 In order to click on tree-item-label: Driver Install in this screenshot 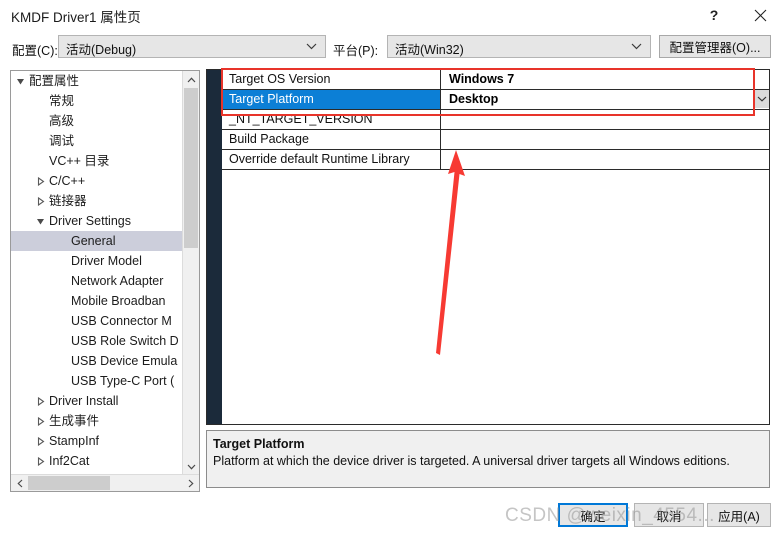, I will do `click(84, 401)`.